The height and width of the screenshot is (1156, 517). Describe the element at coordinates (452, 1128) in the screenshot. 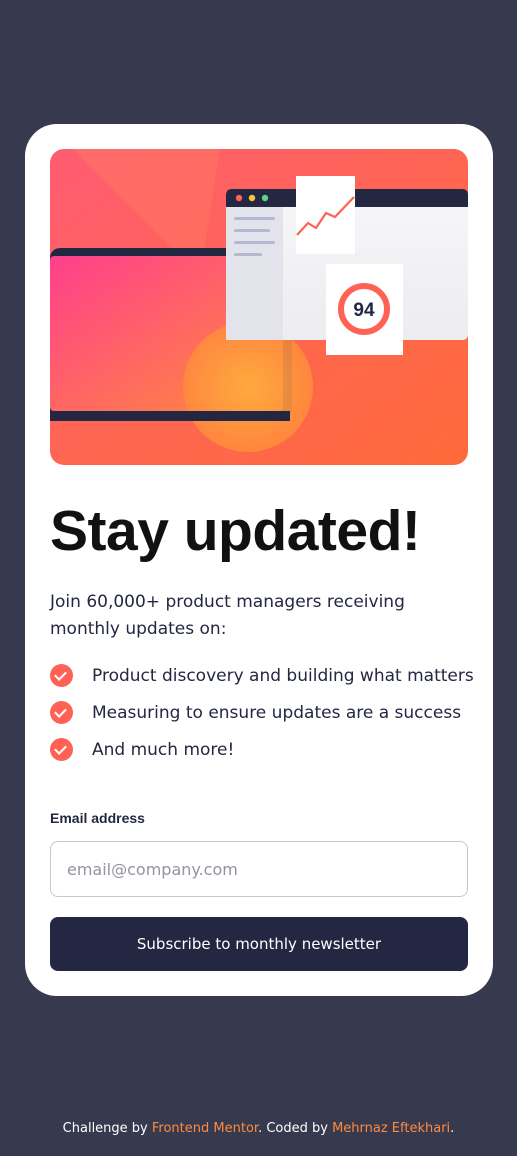

I see `attribution-suffix: .` at that location.